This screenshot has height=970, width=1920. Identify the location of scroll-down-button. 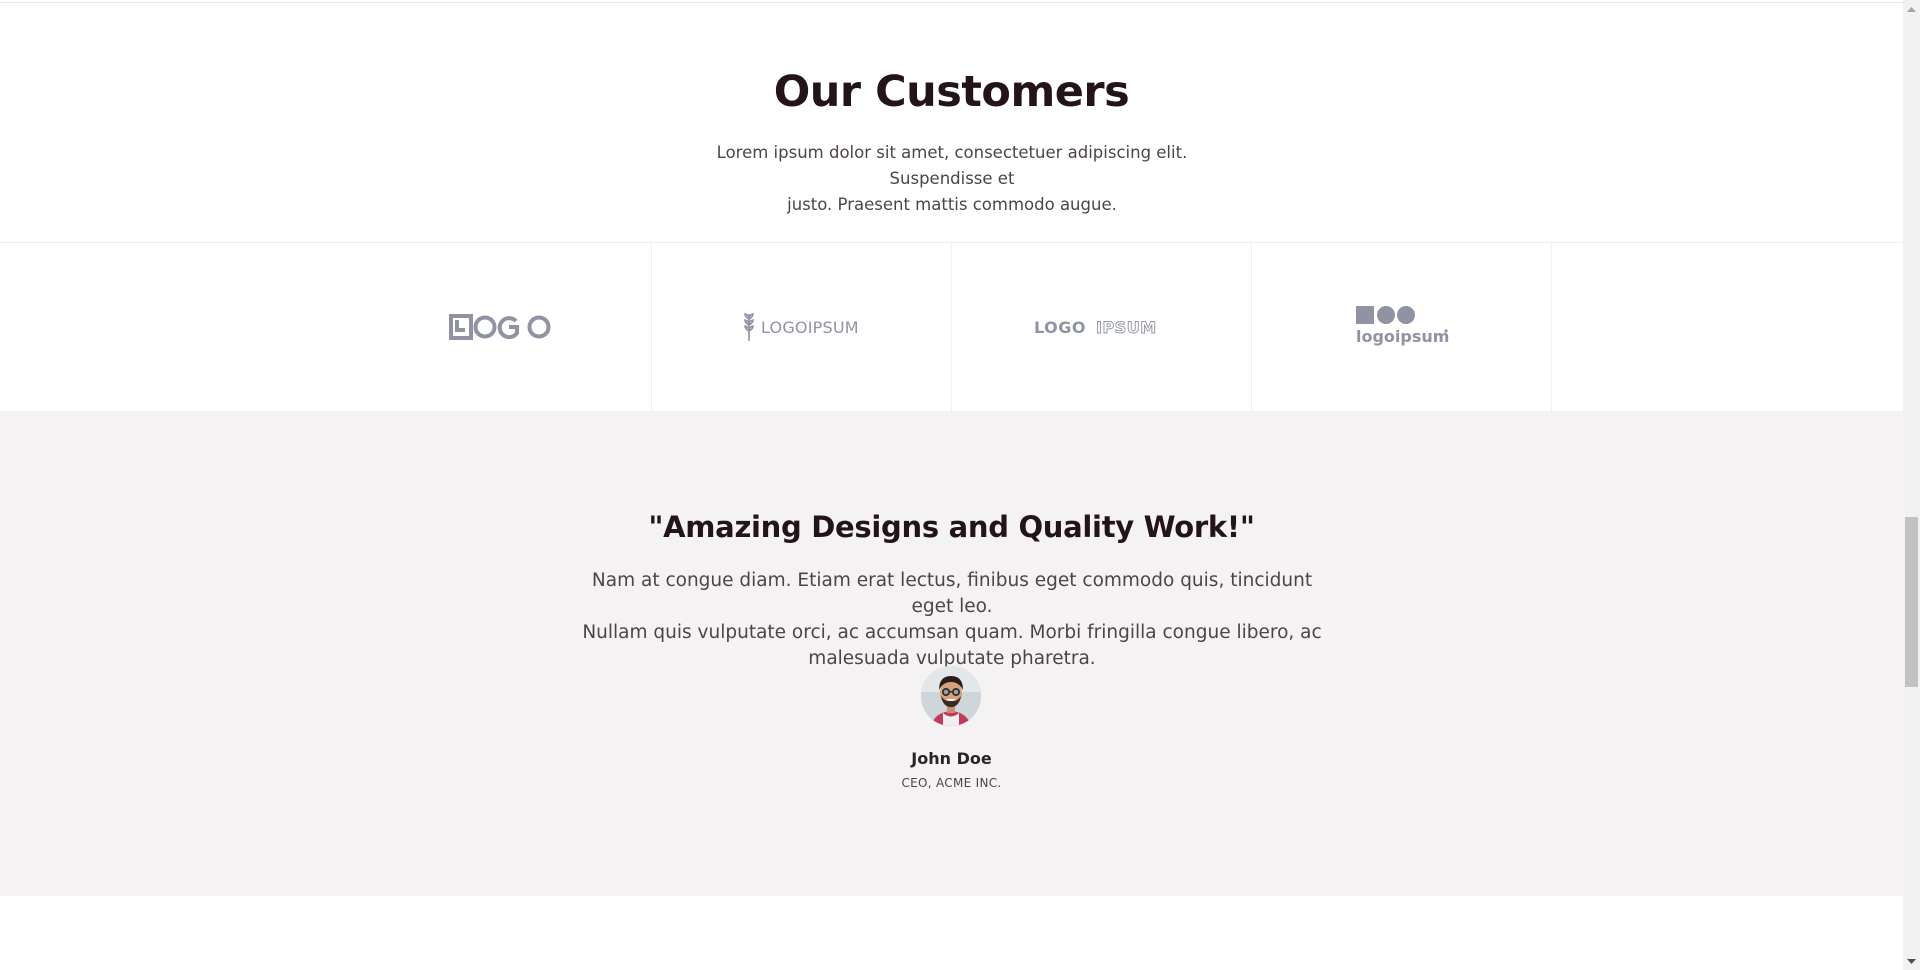
(1911, 961).